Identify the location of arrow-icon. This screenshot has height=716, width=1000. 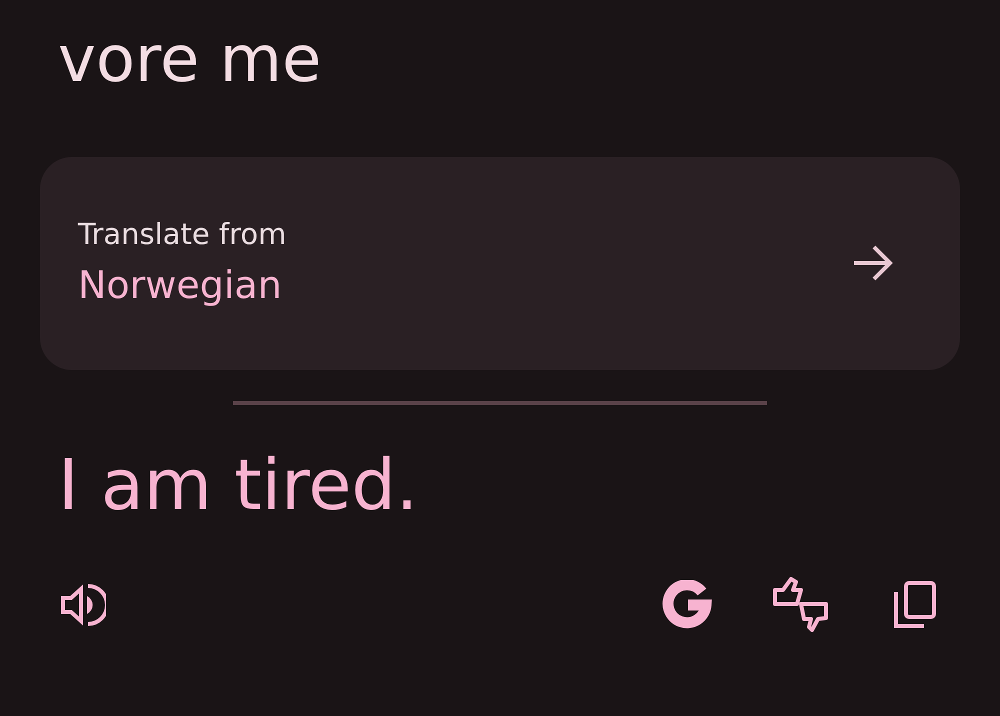
(873, 263).